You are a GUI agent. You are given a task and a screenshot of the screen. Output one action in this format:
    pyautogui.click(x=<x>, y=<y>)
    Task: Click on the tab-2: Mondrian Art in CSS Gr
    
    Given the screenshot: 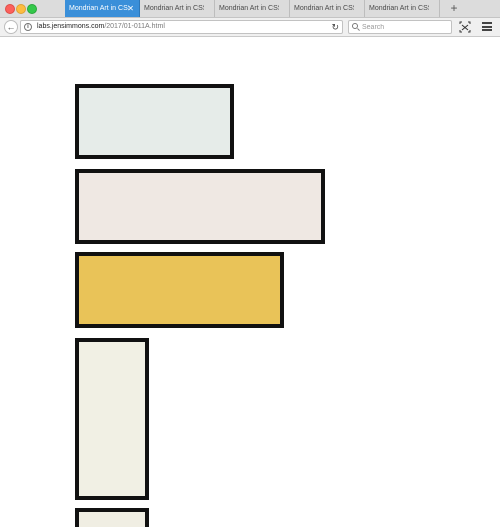 What is the action you would take?
    pyautogui.click(x=177, y=8)
    